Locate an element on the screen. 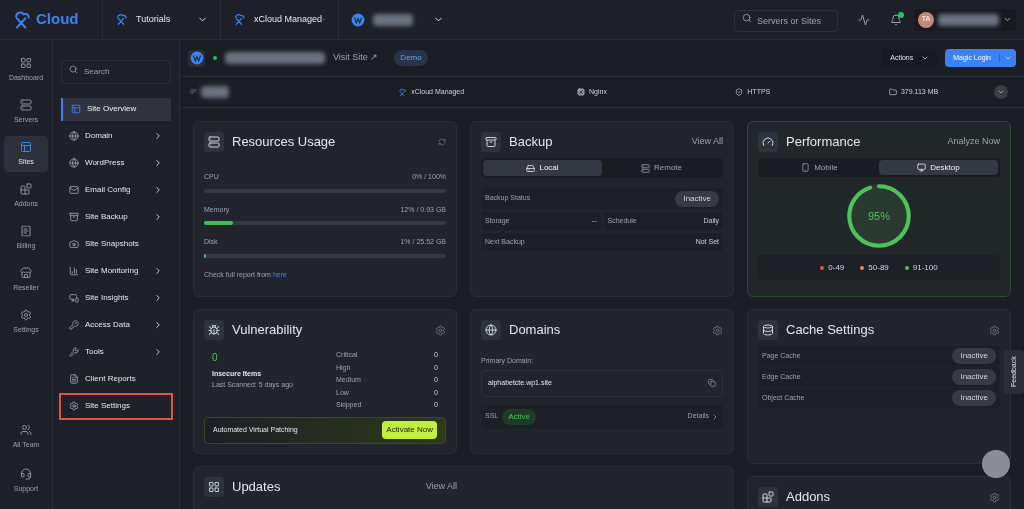  camera-icon is located at coordinates (74, 244).